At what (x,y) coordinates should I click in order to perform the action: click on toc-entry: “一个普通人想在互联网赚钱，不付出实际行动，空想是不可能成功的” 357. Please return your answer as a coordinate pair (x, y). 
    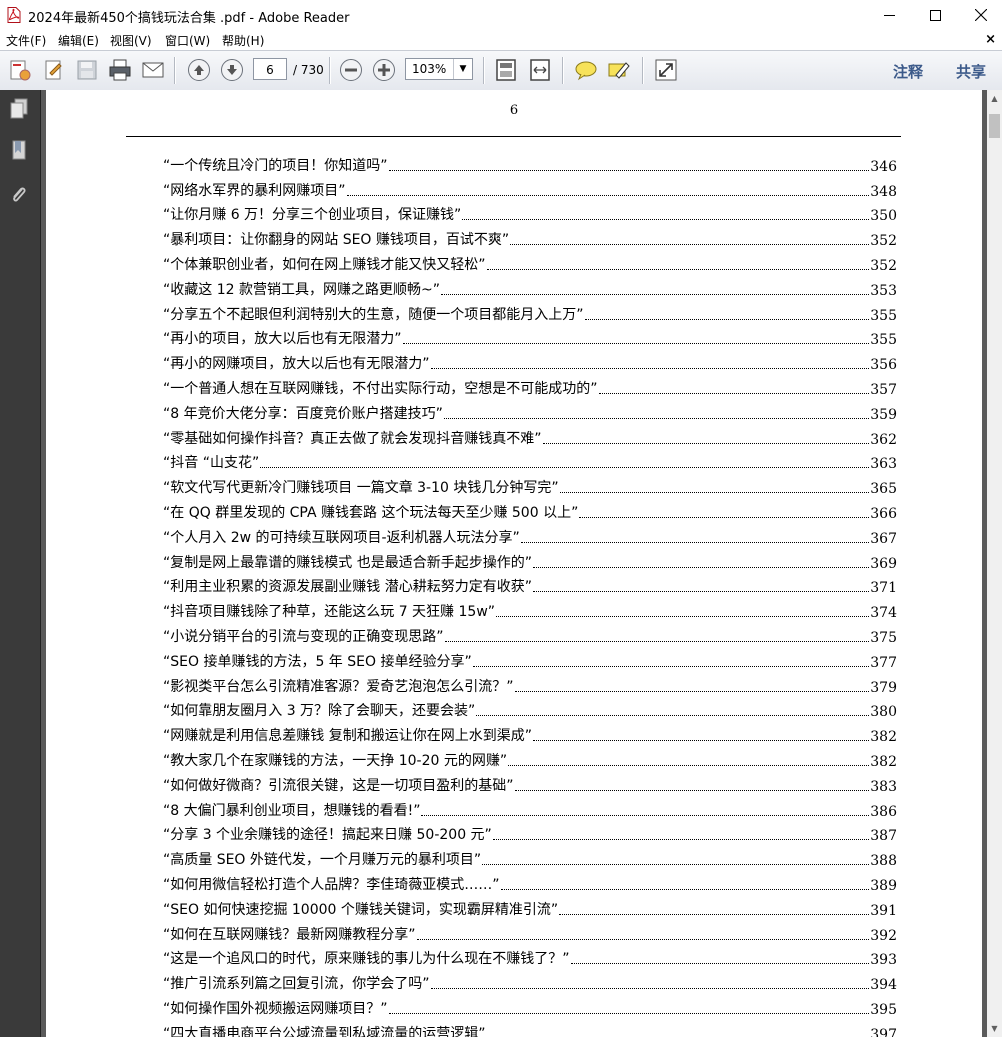
    Looking at the image, I should click on (530, 385).